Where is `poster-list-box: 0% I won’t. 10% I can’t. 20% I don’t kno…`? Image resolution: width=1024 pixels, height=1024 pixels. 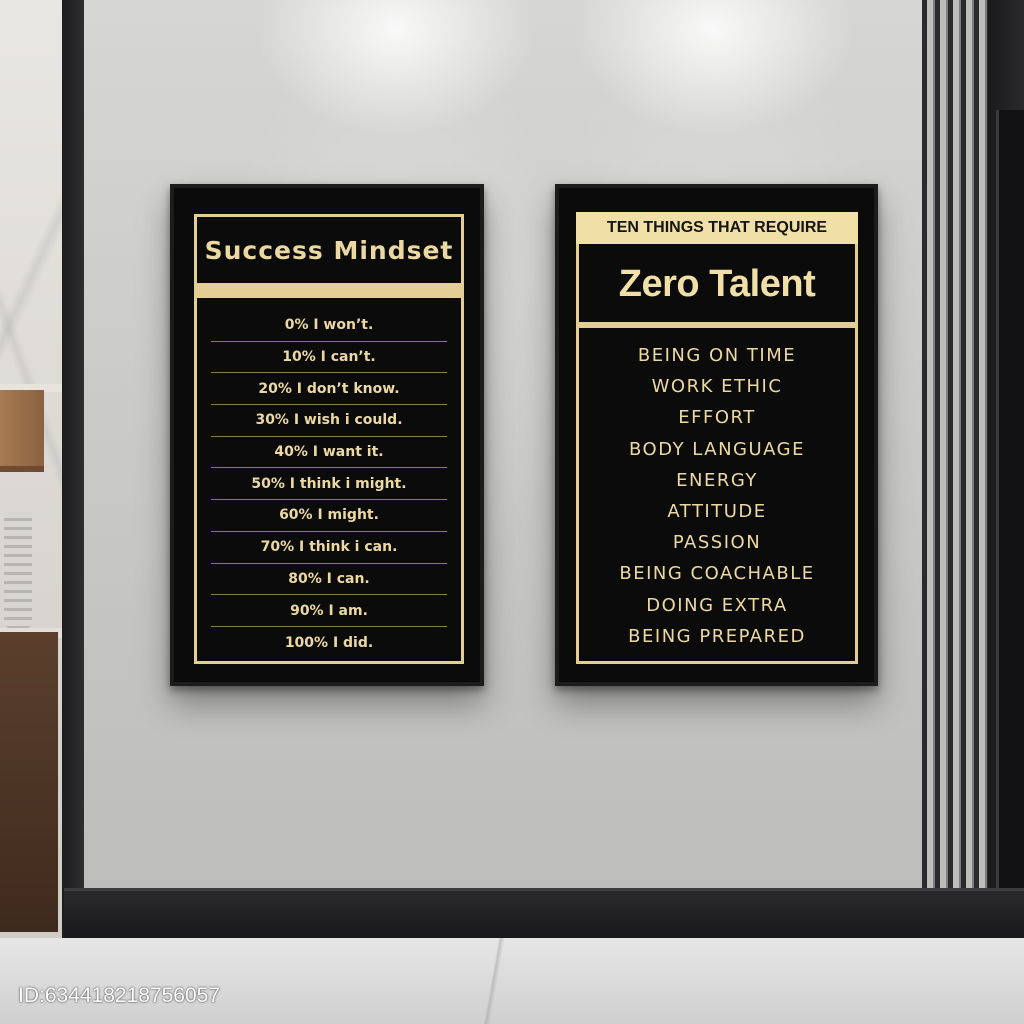
poster-list-box: 0% I won’t. 10% I can’t. 20% I don’t kno… is located at coordinates (329, 481).